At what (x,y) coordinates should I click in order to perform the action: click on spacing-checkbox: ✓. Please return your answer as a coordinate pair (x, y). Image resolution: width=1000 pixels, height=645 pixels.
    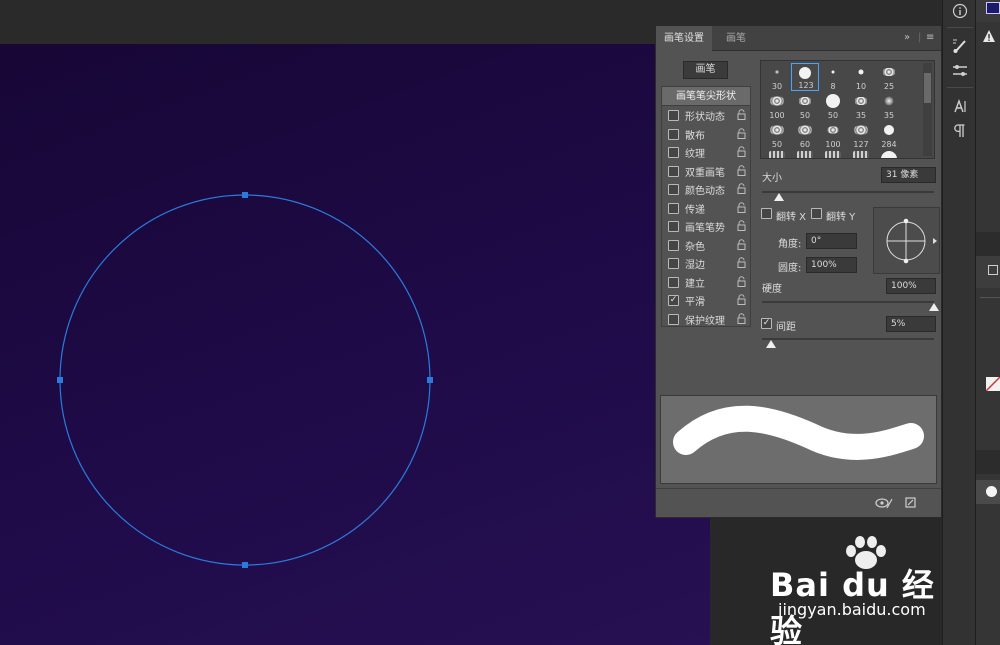
    Looking at the image, I should click on (766, 323).